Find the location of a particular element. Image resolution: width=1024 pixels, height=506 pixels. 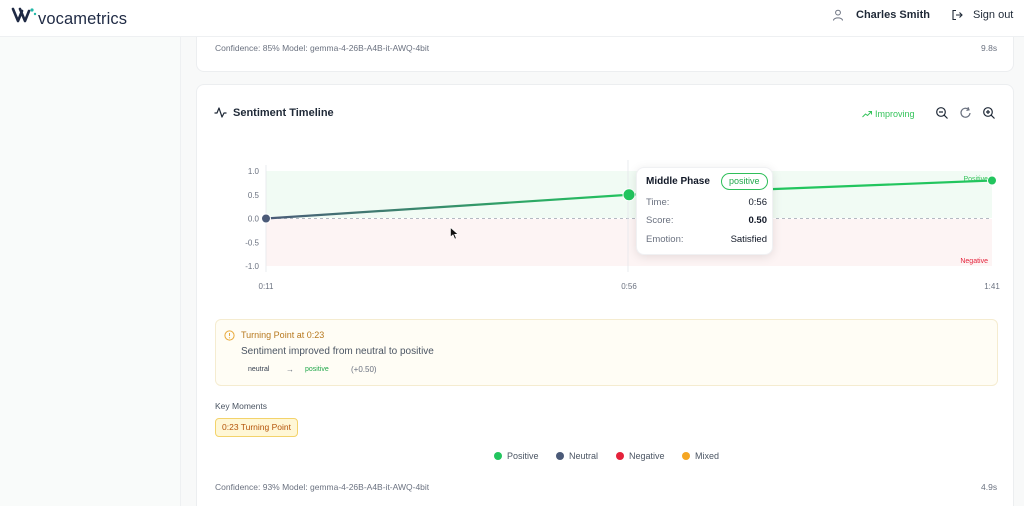

turning-point-delta: (+0.50) is located at coordinates (364, 369).